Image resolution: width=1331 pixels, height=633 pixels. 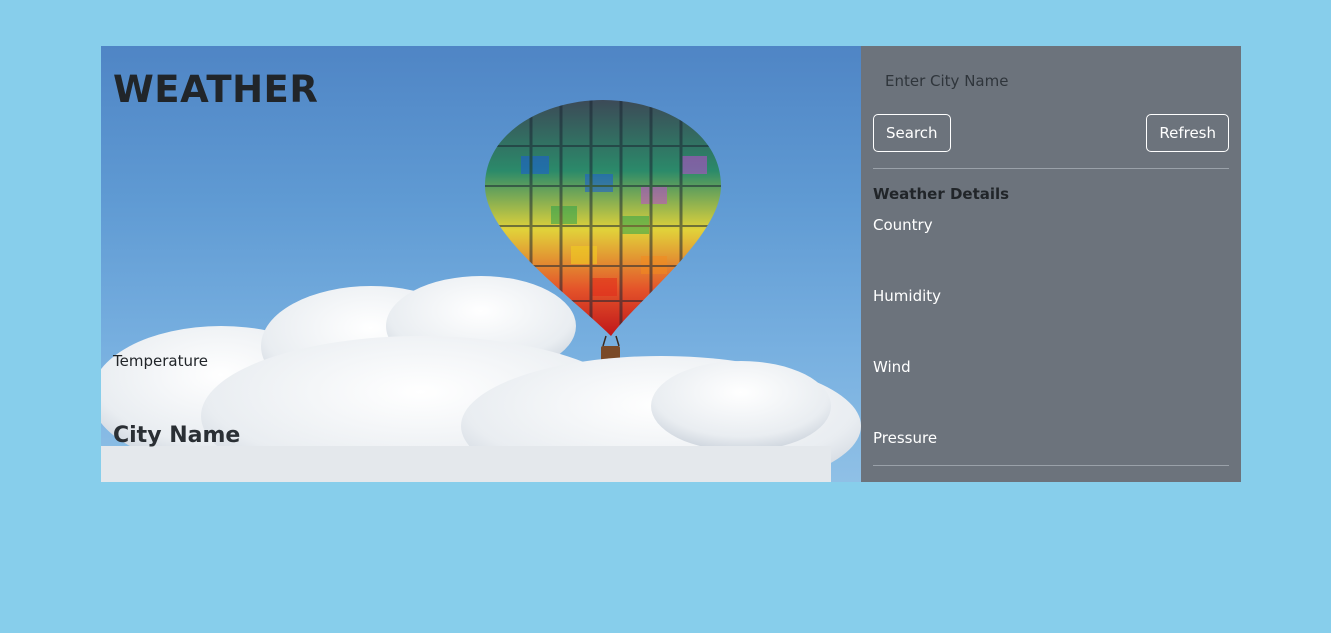 I want to click on app-title: WEATHER, so click(x=216, y=89).